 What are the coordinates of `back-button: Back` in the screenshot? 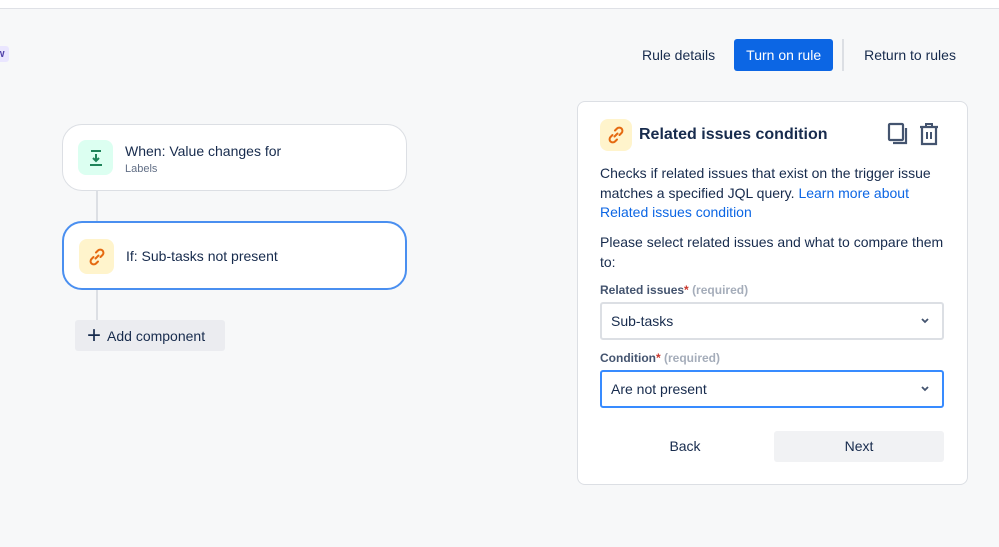 It's located at (685, 446).